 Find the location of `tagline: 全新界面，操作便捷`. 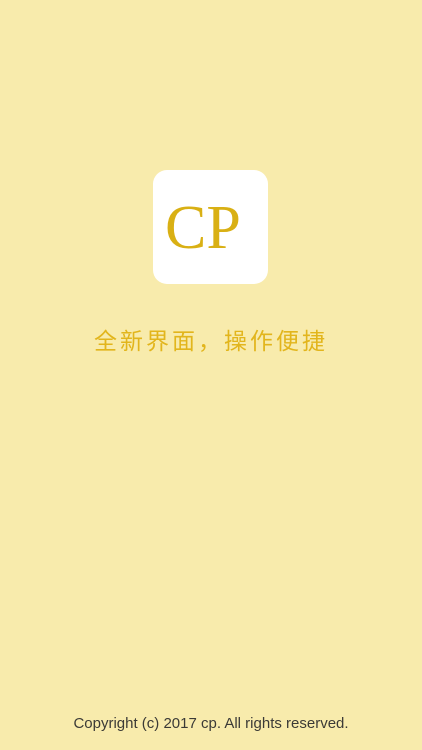

tagline: 全新界面，操作便捷 is located at coordinates (211, 342).